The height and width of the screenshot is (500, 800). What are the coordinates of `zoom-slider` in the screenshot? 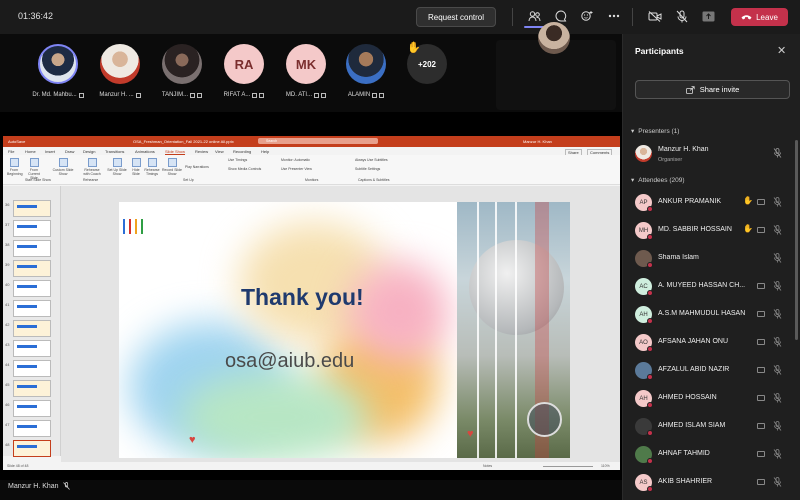 It's located at (568, 466).